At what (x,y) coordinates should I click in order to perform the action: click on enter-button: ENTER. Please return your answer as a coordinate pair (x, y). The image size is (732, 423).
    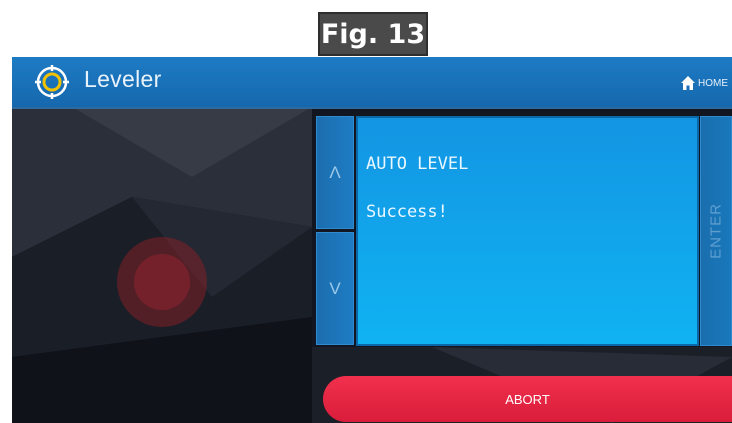
    Looking at the image, I should click on (716, 231).